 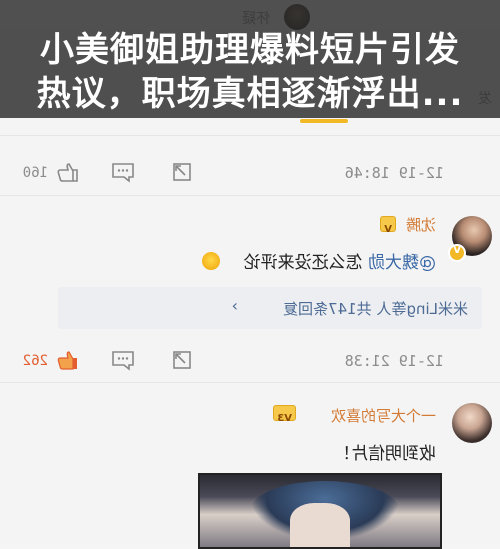 What do you see at coordinates (388, 225) in the screenshot?
I see `vip-icon: V` at bounding box center [388, 225].